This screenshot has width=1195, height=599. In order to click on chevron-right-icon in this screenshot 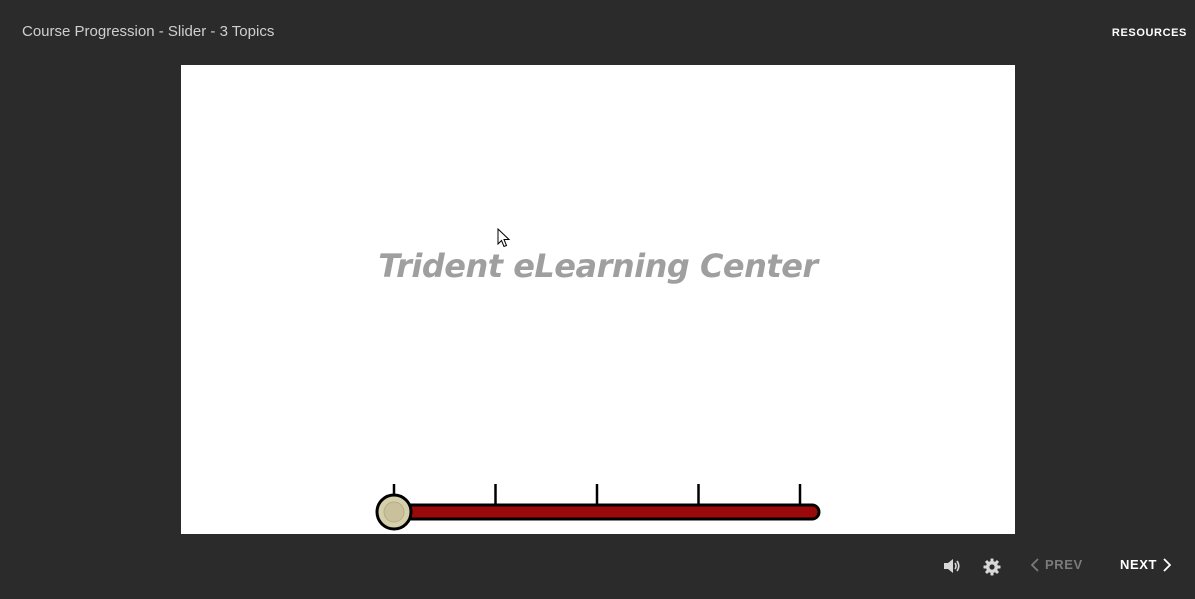, I will do `click(1167, 564)`.